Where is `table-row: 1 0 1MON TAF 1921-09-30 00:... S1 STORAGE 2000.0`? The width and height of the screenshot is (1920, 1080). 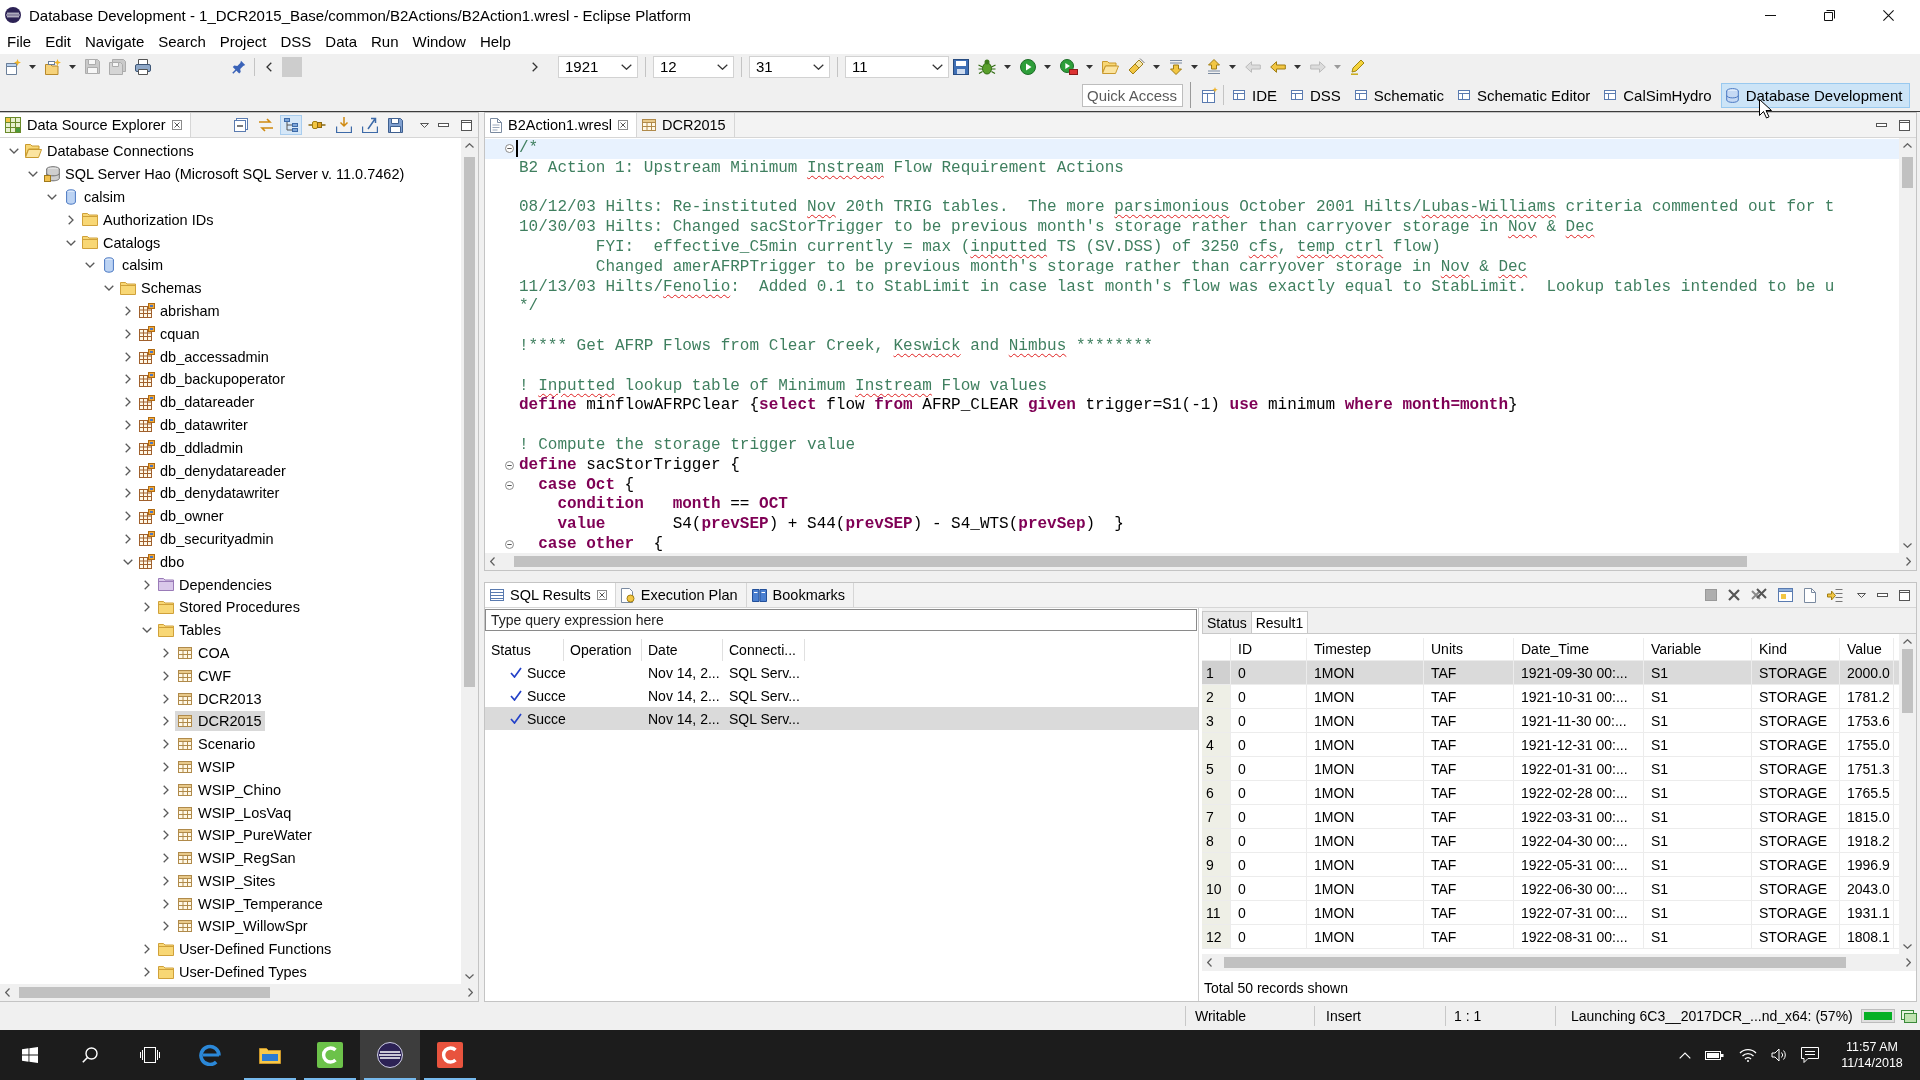 table-row: 1 0 1MON TAF 1921-09-30 00:... S1 STORAGE 2000.0 is located at coordinates (1550, 673).